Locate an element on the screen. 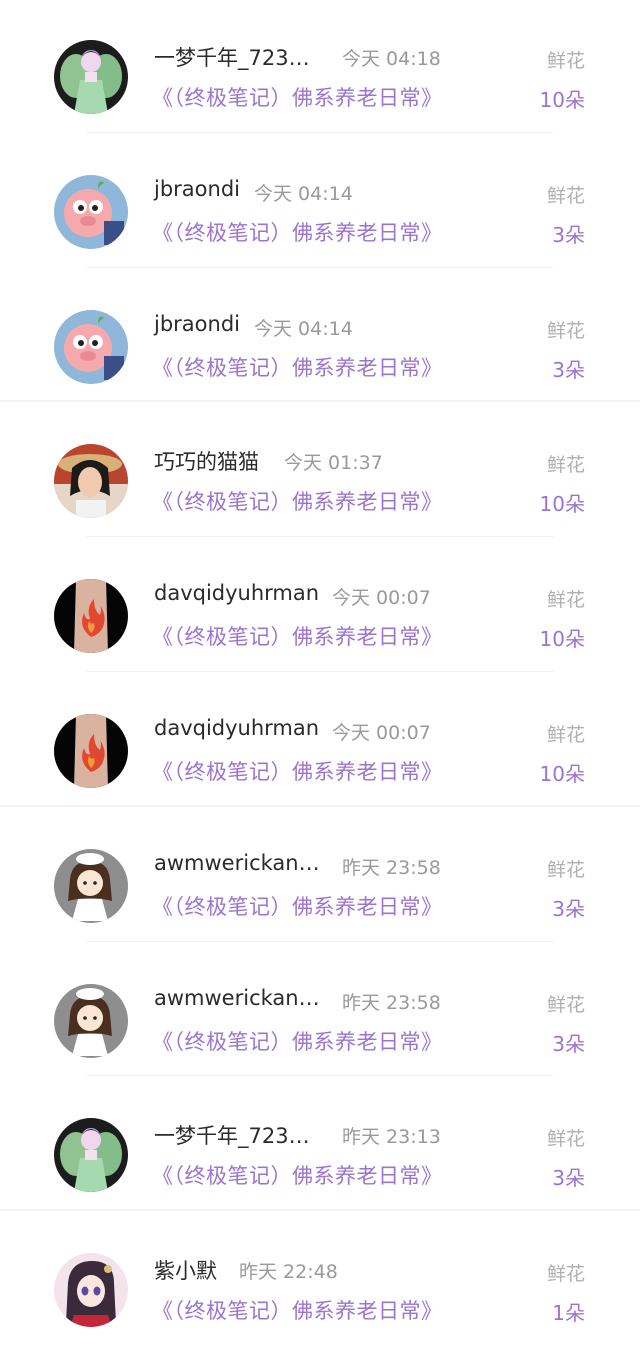 The image size is (640, 1348). gift-time: 今天 04:18 is located at coordinates (391, 59).